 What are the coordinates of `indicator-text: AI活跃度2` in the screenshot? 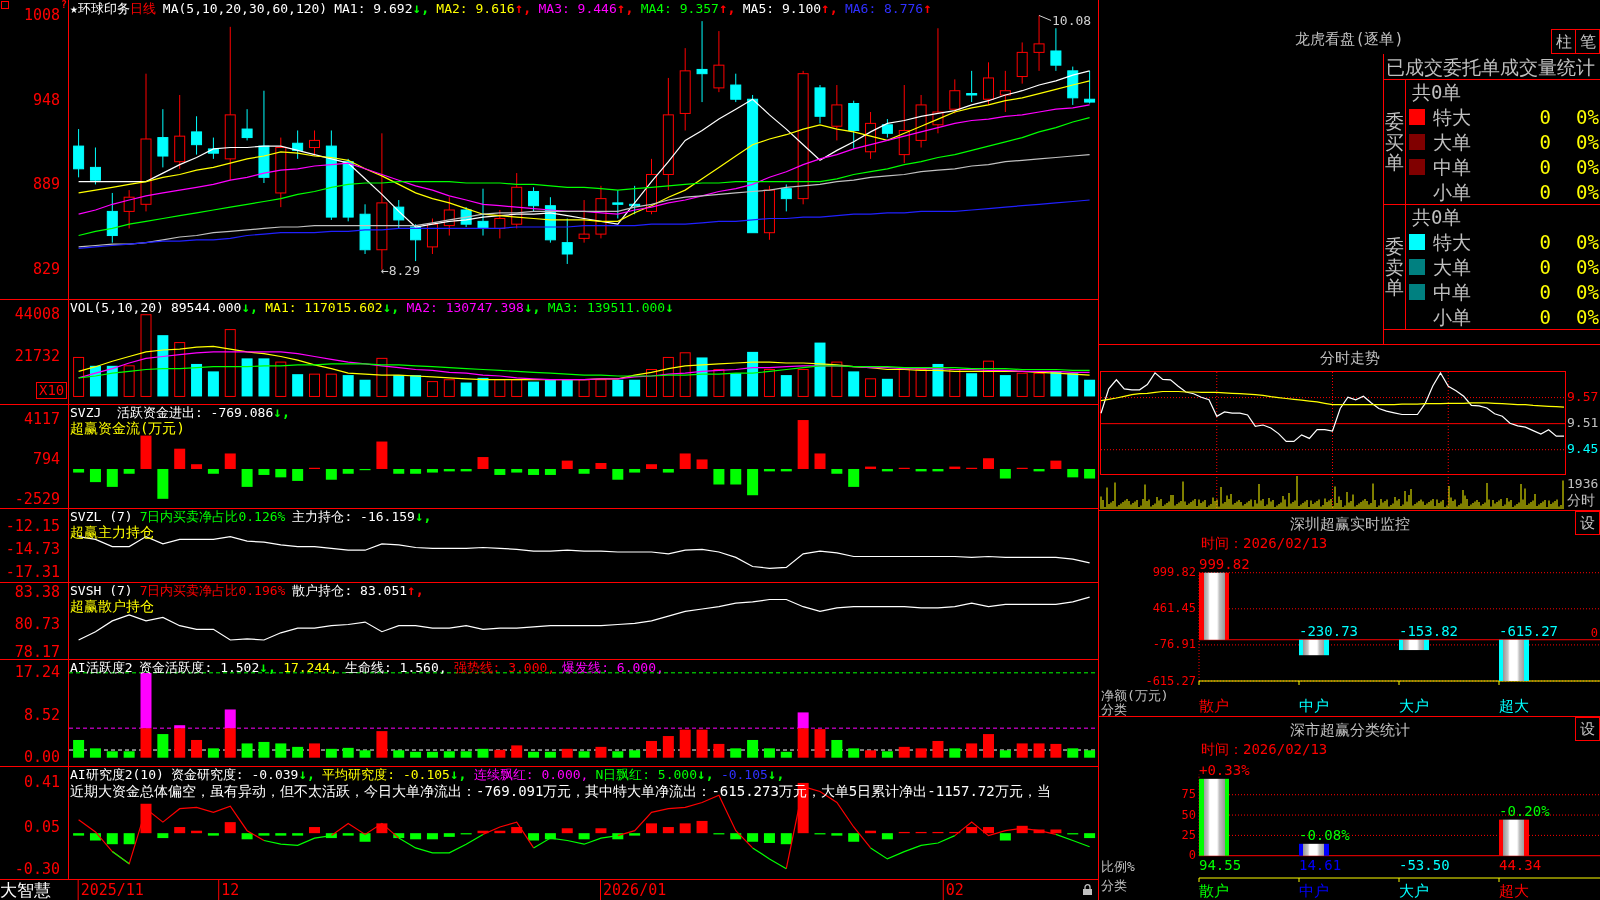 It's located at (101, 667).